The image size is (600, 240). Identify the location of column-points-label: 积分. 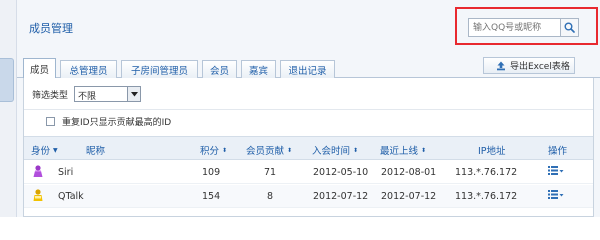
(210, 151).